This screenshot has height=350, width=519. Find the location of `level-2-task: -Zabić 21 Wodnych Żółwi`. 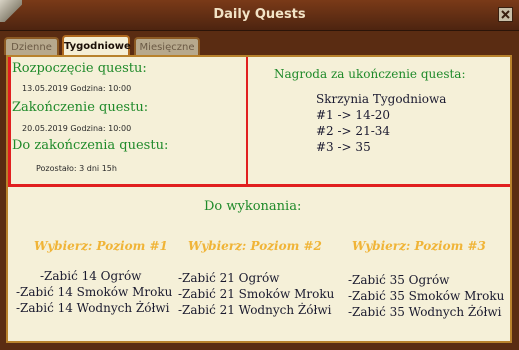

level-2-task: -Zabić 21 Wodnych Żółwi is located at coordinates (255, 310).